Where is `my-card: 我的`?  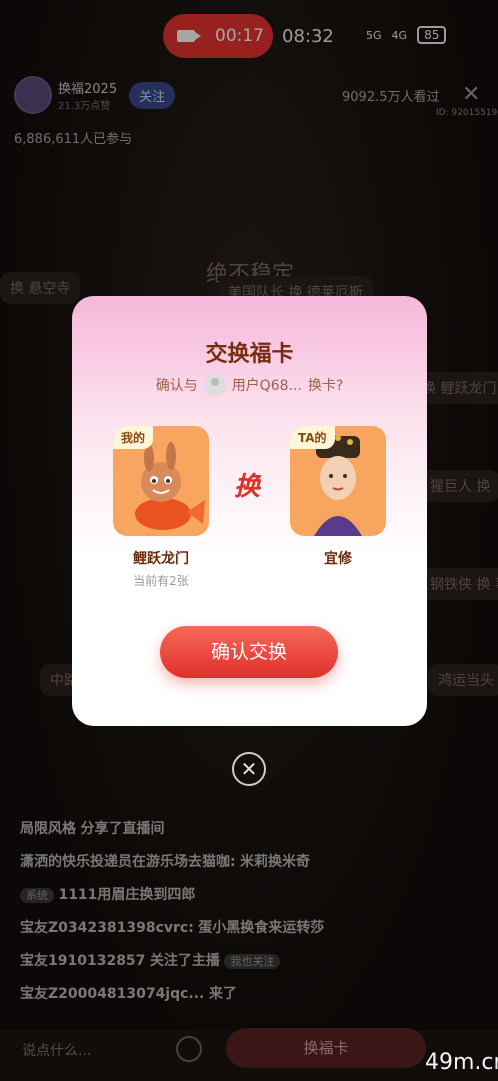
my-card: 我的 is located at coordinates (161, 481).